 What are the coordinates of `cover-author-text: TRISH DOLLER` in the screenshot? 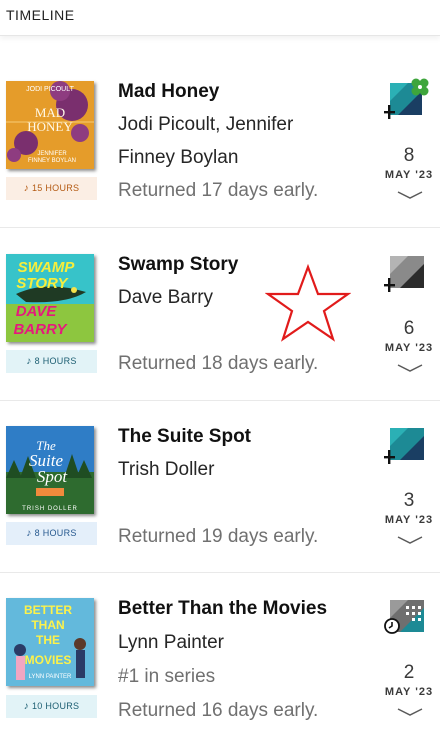 It's located at (50, 509).